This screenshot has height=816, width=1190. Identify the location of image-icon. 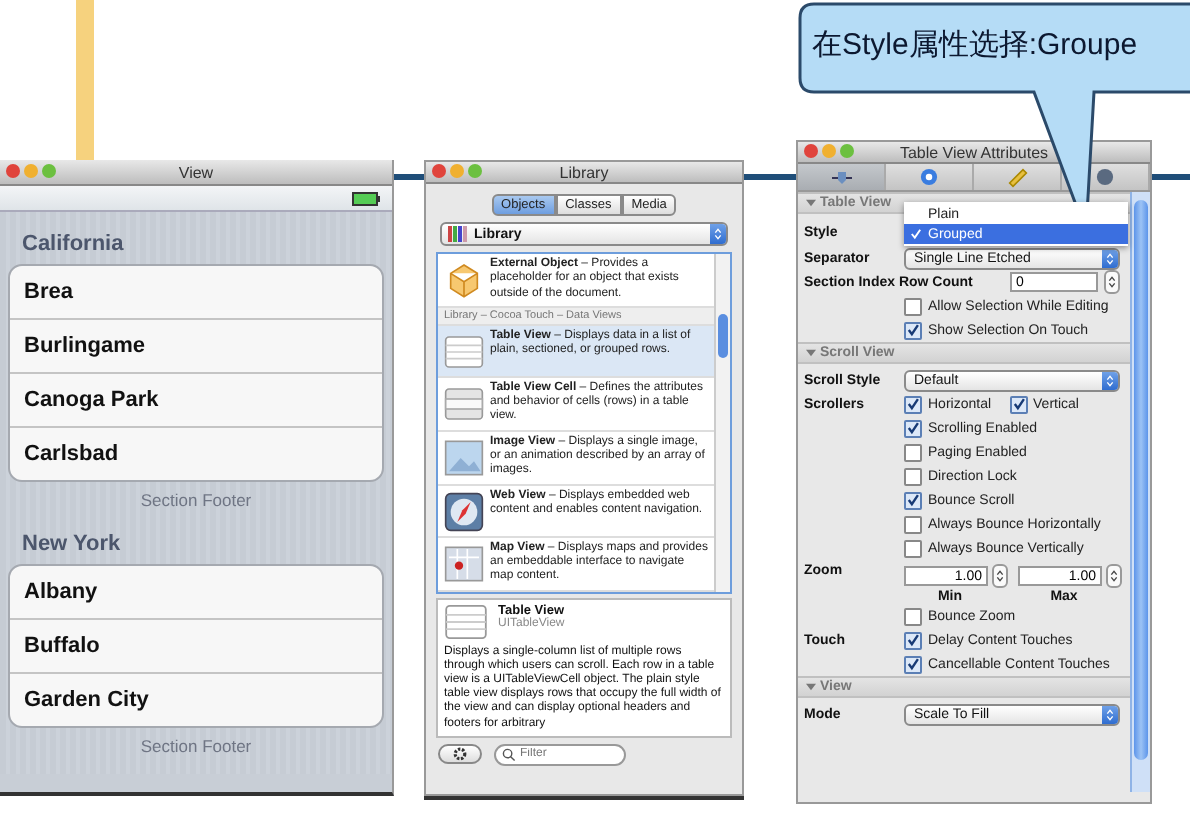
(464, 457).